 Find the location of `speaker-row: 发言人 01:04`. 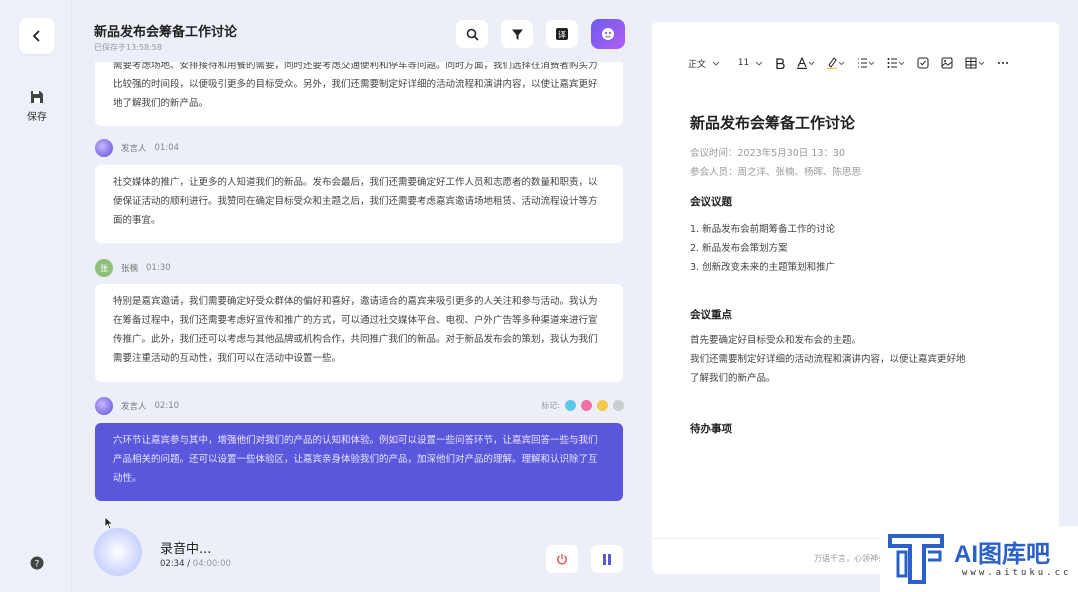

speaker-row: 发言人 01:04 is located at coordinates (137, 148).